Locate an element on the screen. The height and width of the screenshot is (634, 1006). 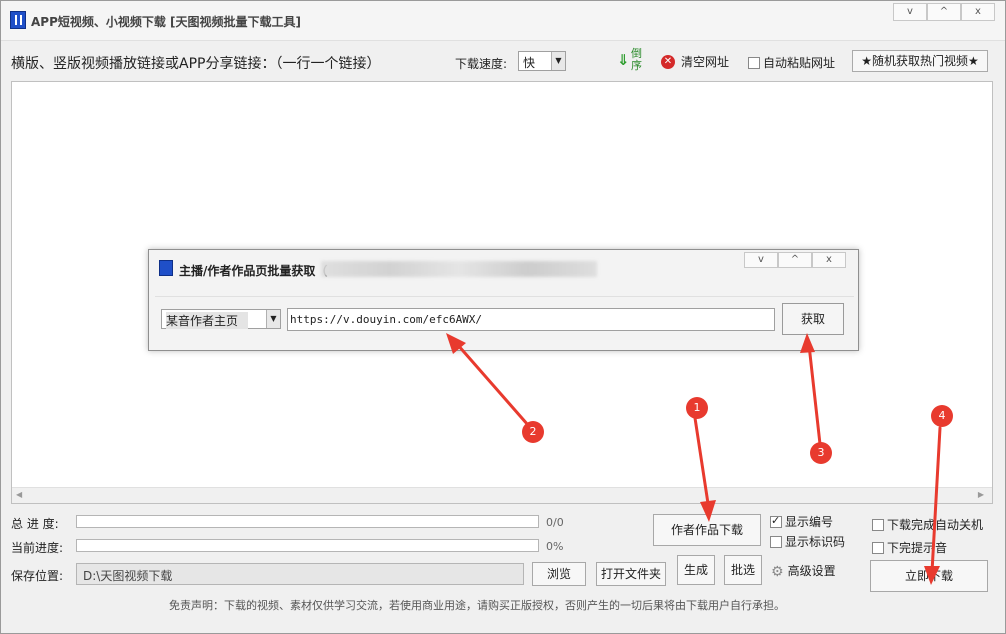
total-progress-bar is located at coordinates (307, 521).